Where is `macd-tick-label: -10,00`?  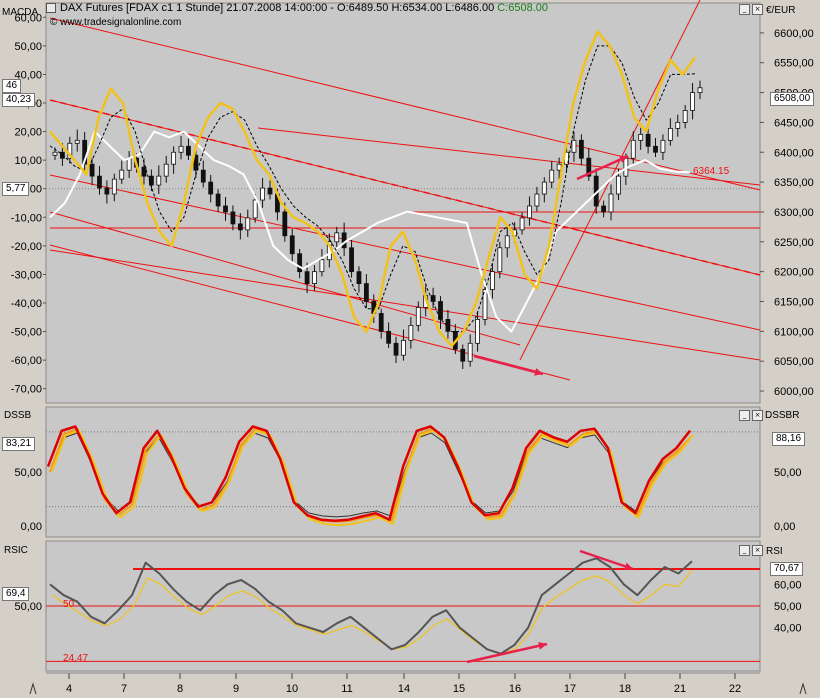
macd-tick-label: -10,00 is located at coordinates (26, 218).